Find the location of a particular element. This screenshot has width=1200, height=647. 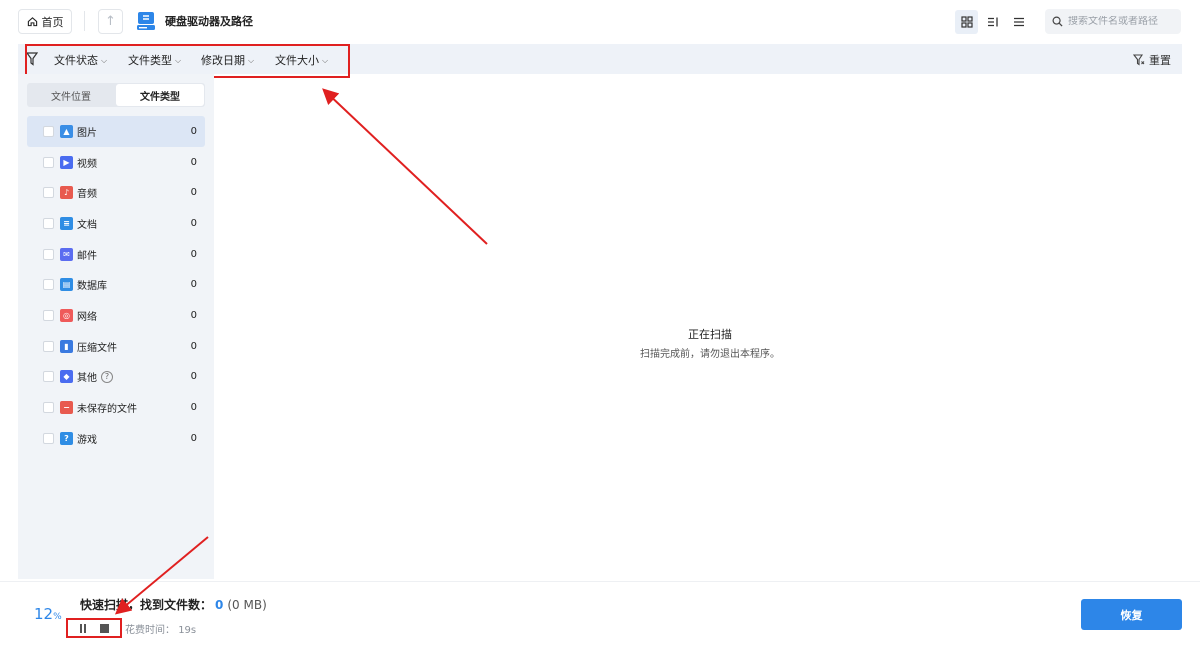

stop-button is located at coordinates (104, 628).